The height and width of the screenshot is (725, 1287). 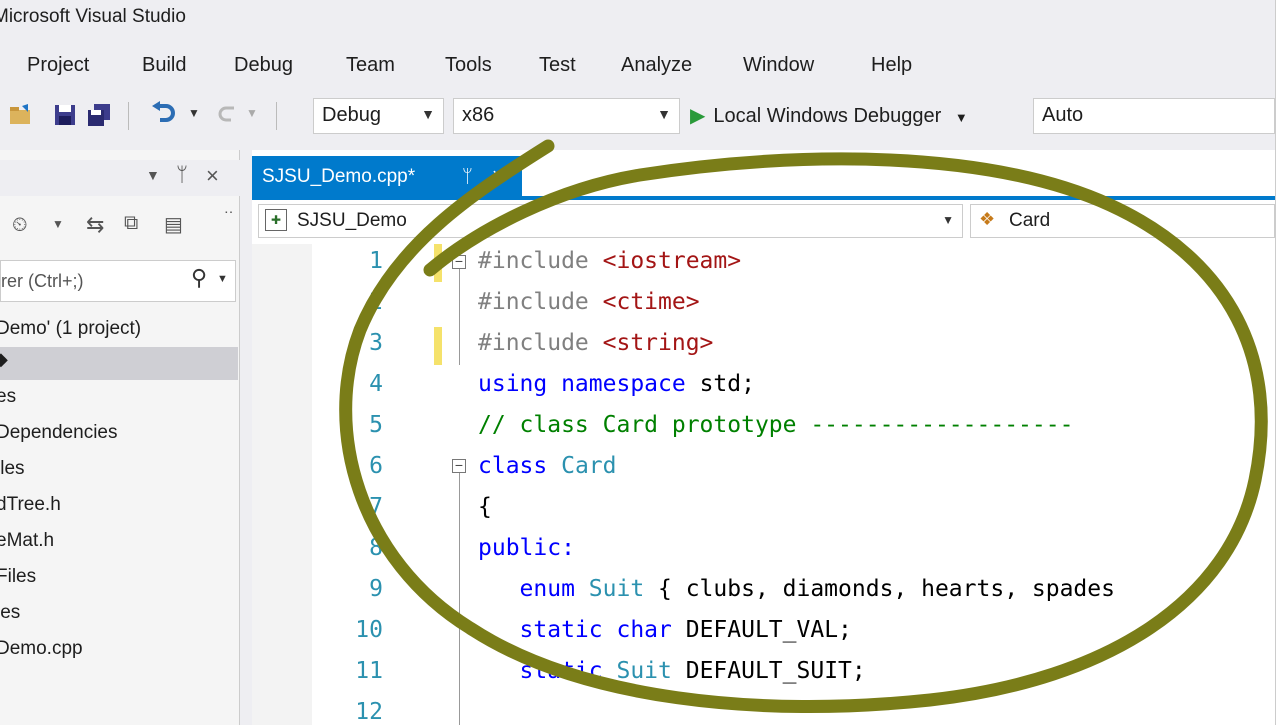 I want to click on tree-item: iles, so click(x=12, y=469).